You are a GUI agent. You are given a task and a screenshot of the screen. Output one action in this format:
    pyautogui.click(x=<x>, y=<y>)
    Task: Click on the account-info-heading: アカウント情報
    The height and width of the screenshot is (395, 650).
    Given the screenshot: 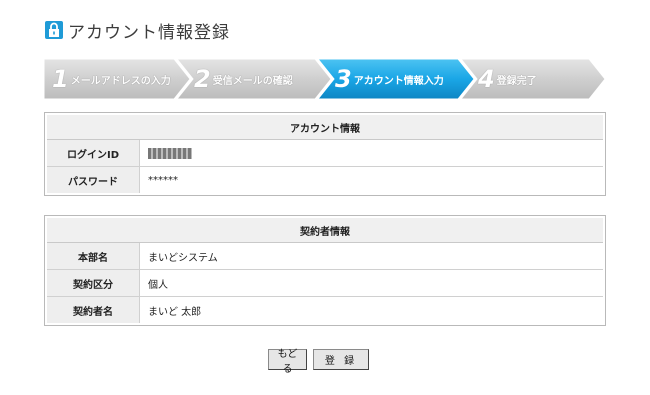 What is the action you would take?
    pyautogui.click(x=325, y=127)
    